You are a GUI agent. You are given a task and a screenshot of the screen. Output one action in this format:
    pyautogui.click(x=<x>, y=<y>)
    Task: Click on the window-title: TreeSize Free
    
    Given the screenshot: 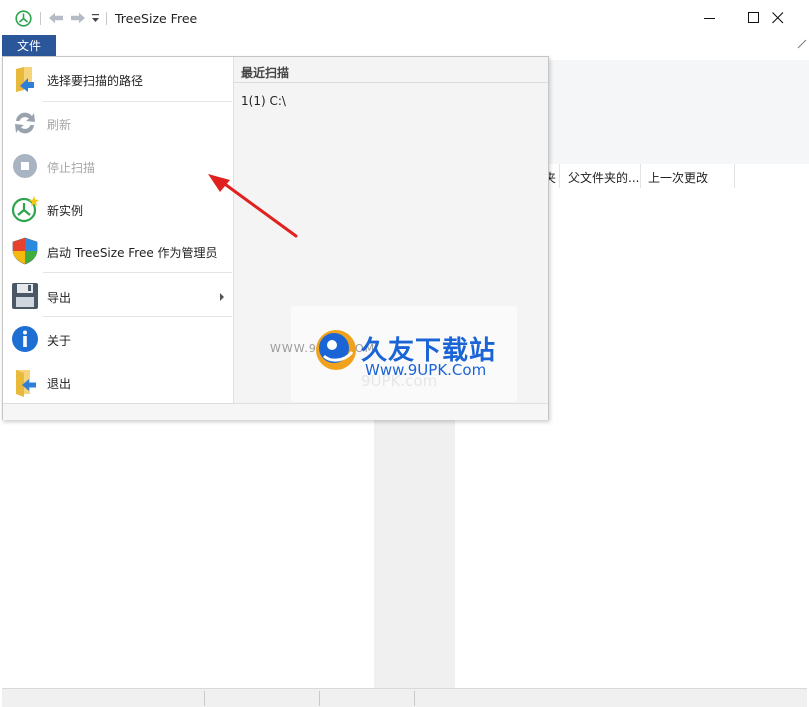 What is the action you would take?
    pyautogui.click(x=156, y=18)
    